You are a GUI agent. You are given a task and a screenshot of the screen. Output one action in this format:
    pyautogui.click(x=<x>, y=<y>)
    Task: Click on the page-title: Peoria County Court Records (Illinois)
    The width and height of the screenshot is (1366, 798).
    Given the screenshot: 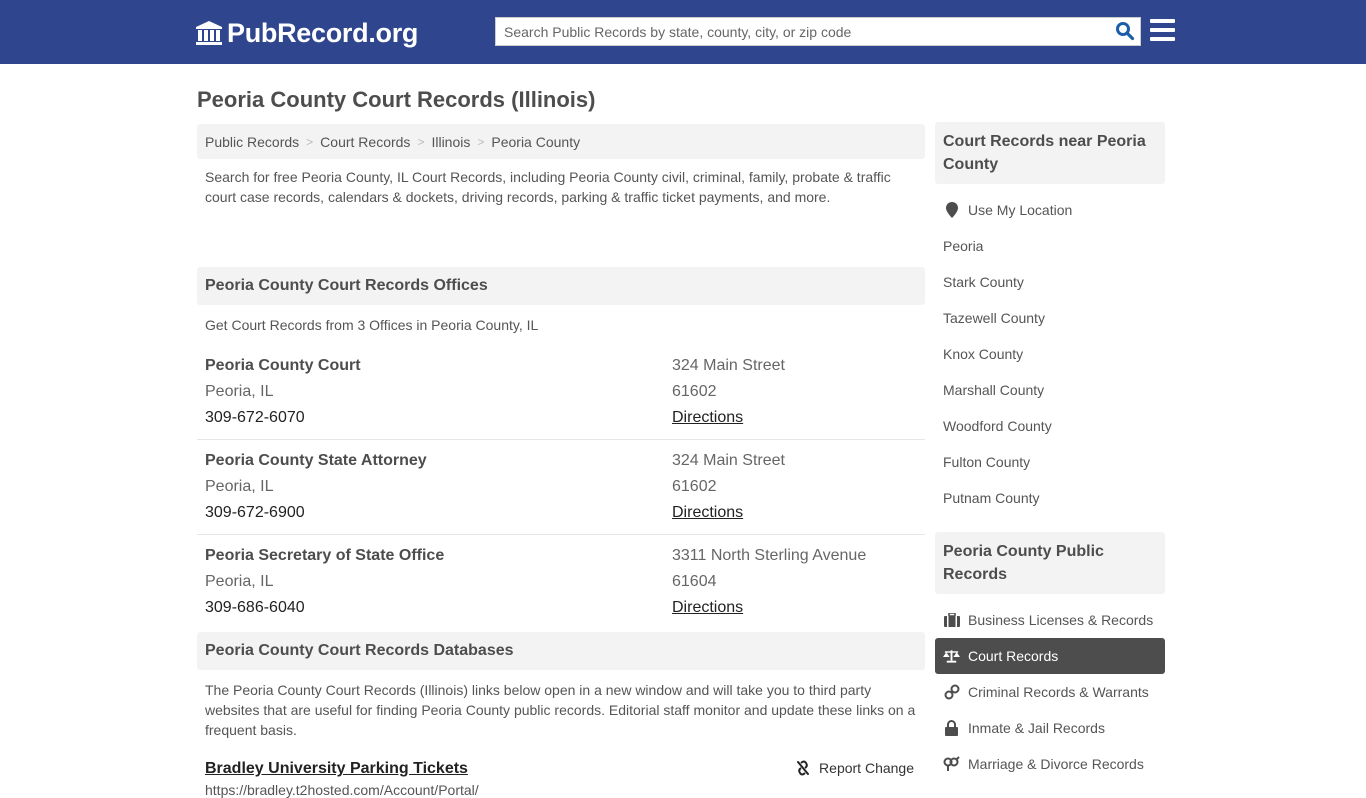 What is the action you would take?
    pyautogui.click(x=396, y=99)
    